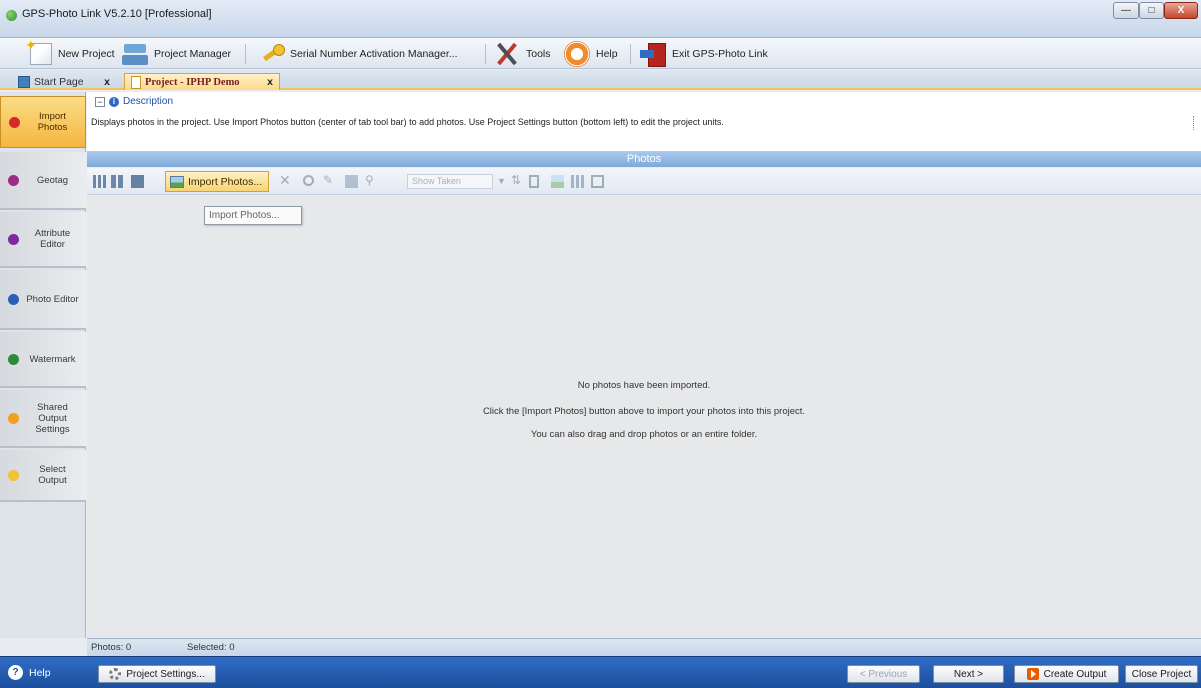 The height and width of the screenshot is (688, 1201). I want to click on sidebar-item-select-output: Select Output, so click(43, 476).